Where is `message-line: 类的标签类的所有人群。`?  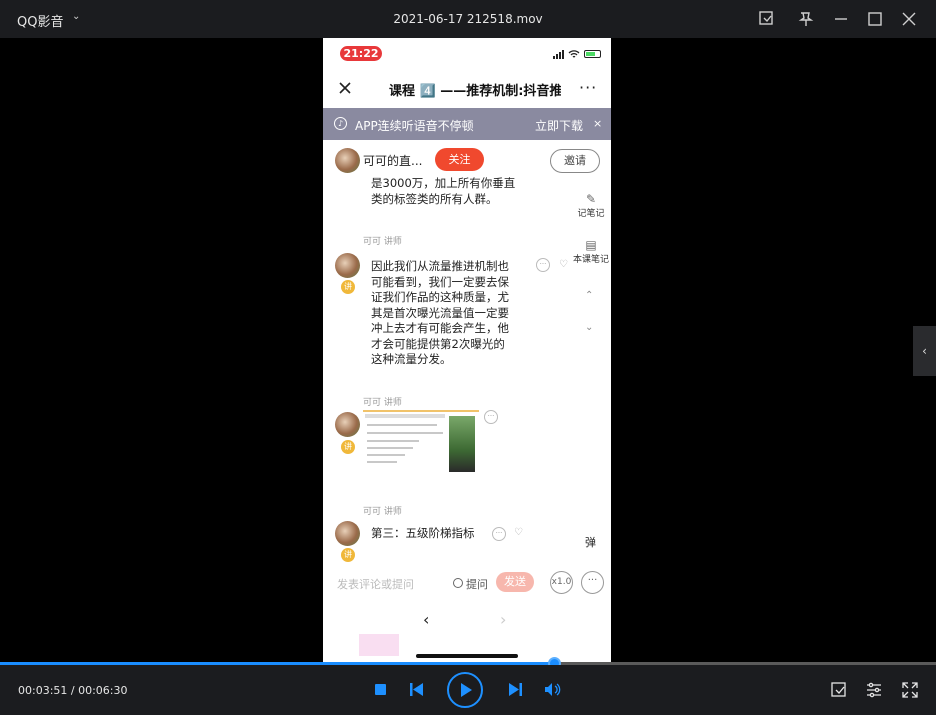 message-line: 类的标签类的所有人群。 is located at coordinates (434, 198).